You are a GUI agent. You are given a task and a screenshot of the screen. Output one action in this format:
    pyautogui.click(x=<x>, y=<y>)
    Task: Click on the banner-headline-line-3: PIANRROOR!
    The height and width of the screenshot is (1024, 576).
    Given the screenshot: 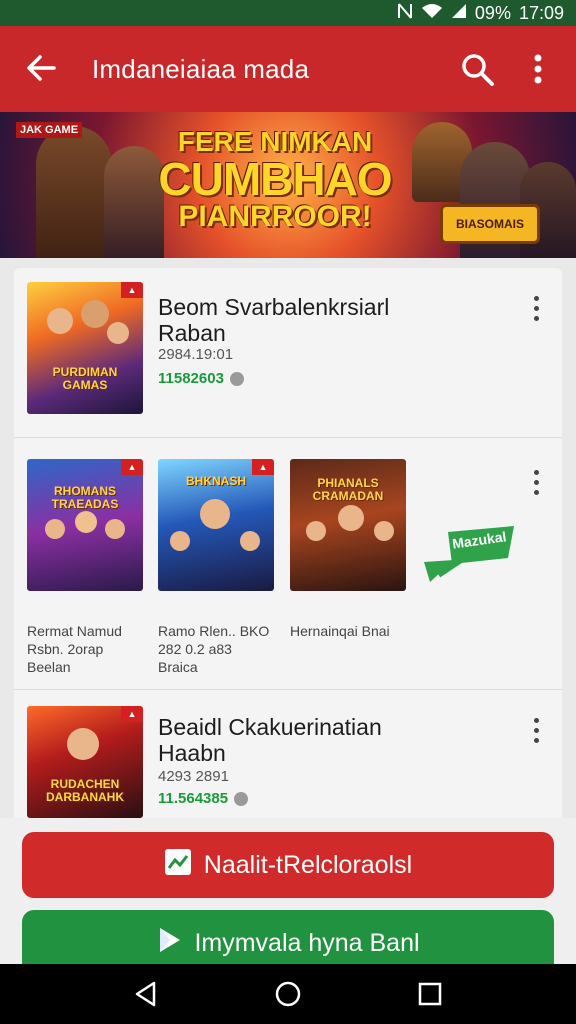 What is the action you would take?
    pyautogui.click(x=275, y=216)
    